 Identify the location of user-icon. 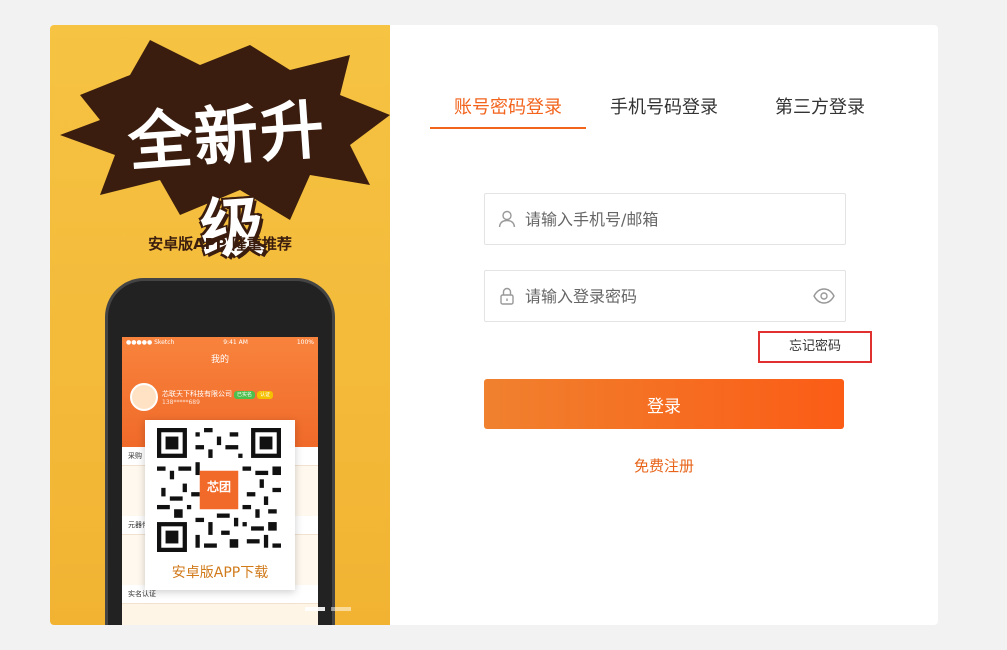
(507, 219).